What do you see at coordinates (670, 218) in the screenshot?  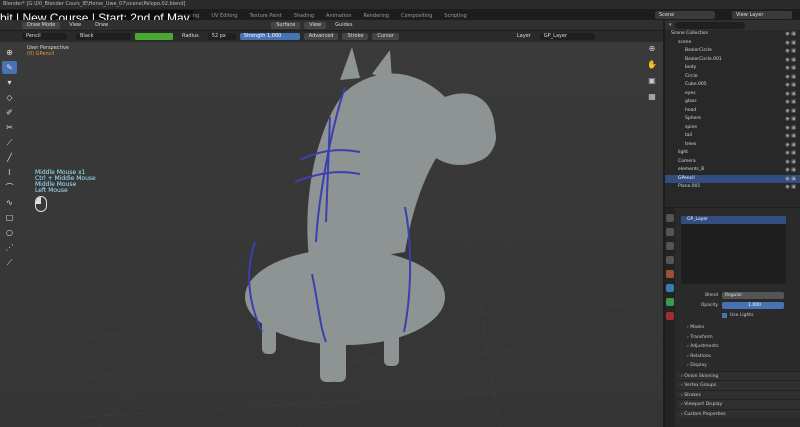 I see `tool-tab-icon` at bounding box center [670, 218].